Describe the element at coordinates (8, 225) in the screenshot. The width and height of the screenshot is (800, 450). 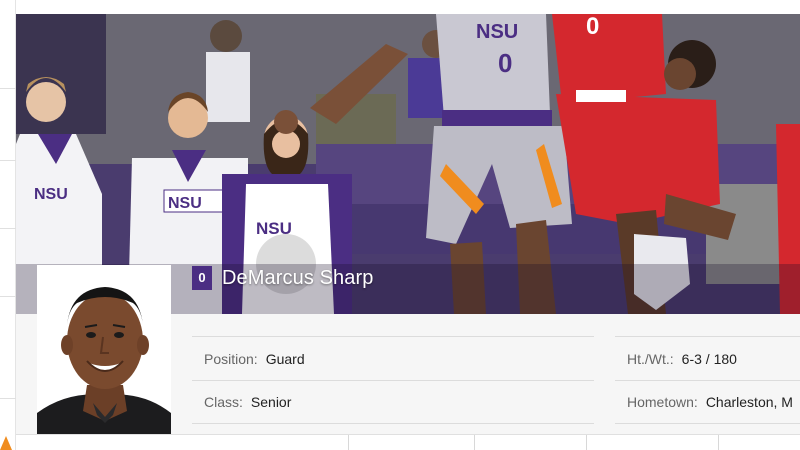
I see `left-rail` at that location.